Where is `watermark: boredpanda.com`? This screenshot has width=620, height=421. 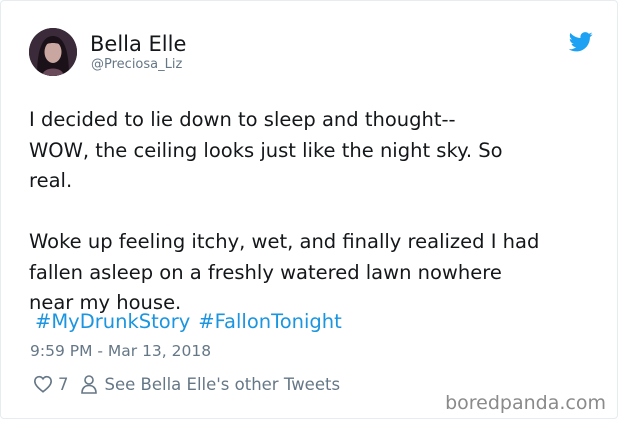
watermark: boredpanda.com is located at coordinates (525, 403).